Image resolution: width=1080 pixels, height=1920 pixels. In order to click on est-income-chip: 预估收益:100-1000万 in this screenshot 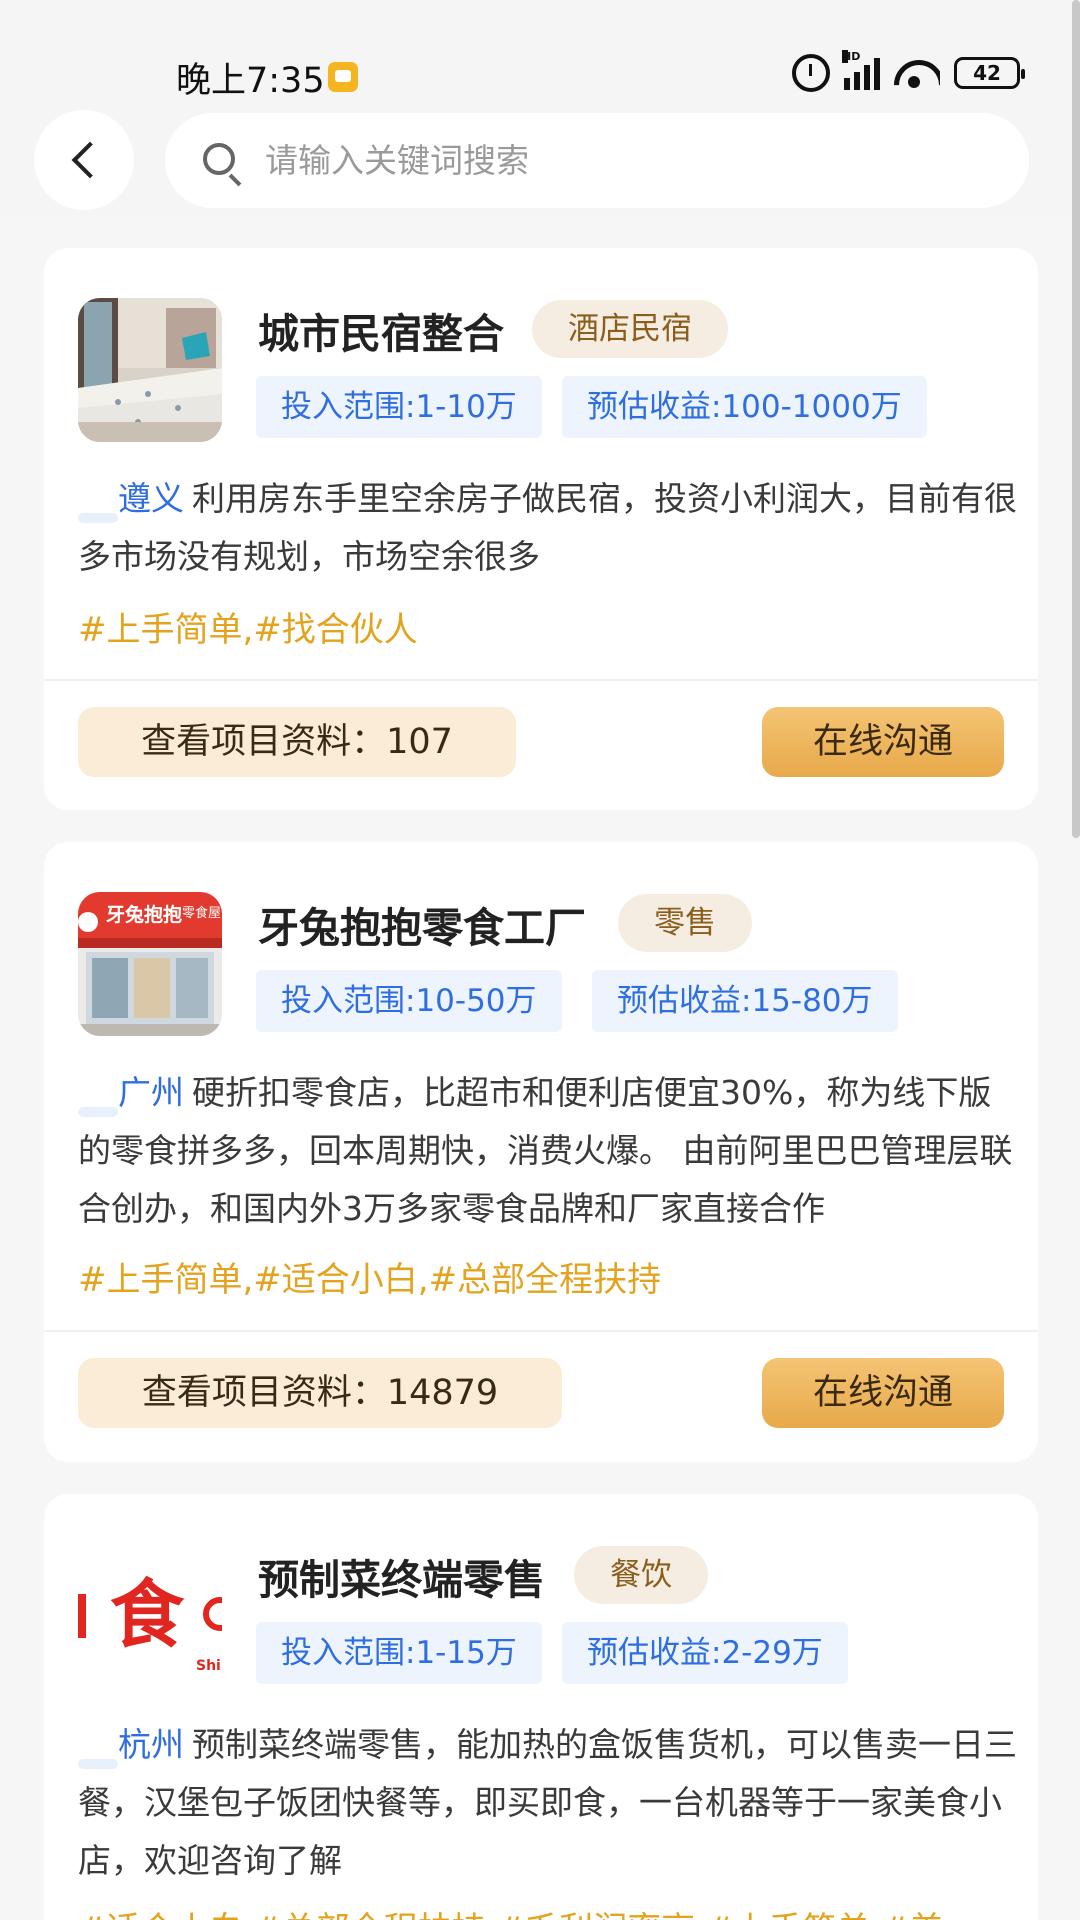, I will do `click(744, 407)`.